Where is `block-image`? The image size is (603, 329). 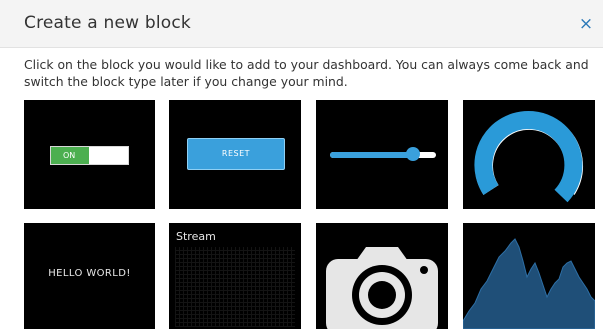
block-image is located at coordinates (382, 276).